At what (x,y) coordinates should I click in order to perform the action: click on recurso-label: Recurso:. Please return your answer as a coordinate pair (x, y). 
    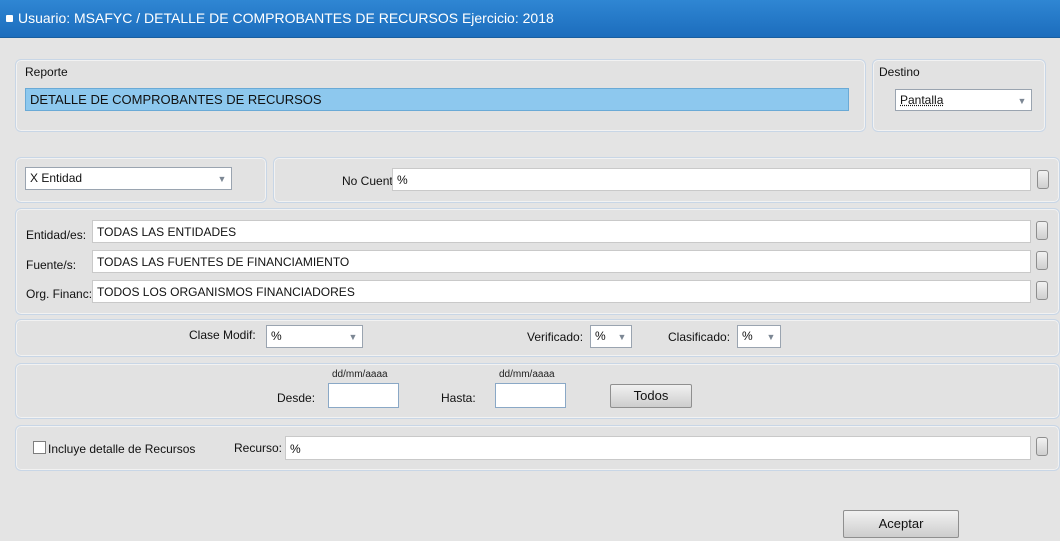
    Looking at the image, I should click on (258, 448).